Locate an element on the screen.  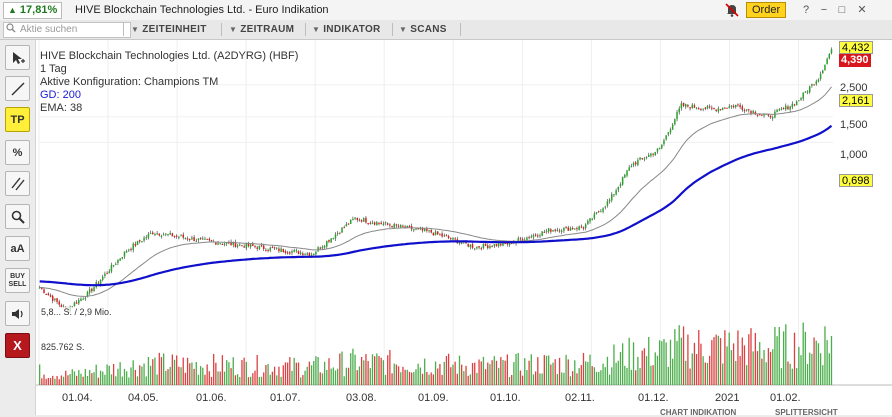
delete-tool-button: X is located at coordinates (17, 345).